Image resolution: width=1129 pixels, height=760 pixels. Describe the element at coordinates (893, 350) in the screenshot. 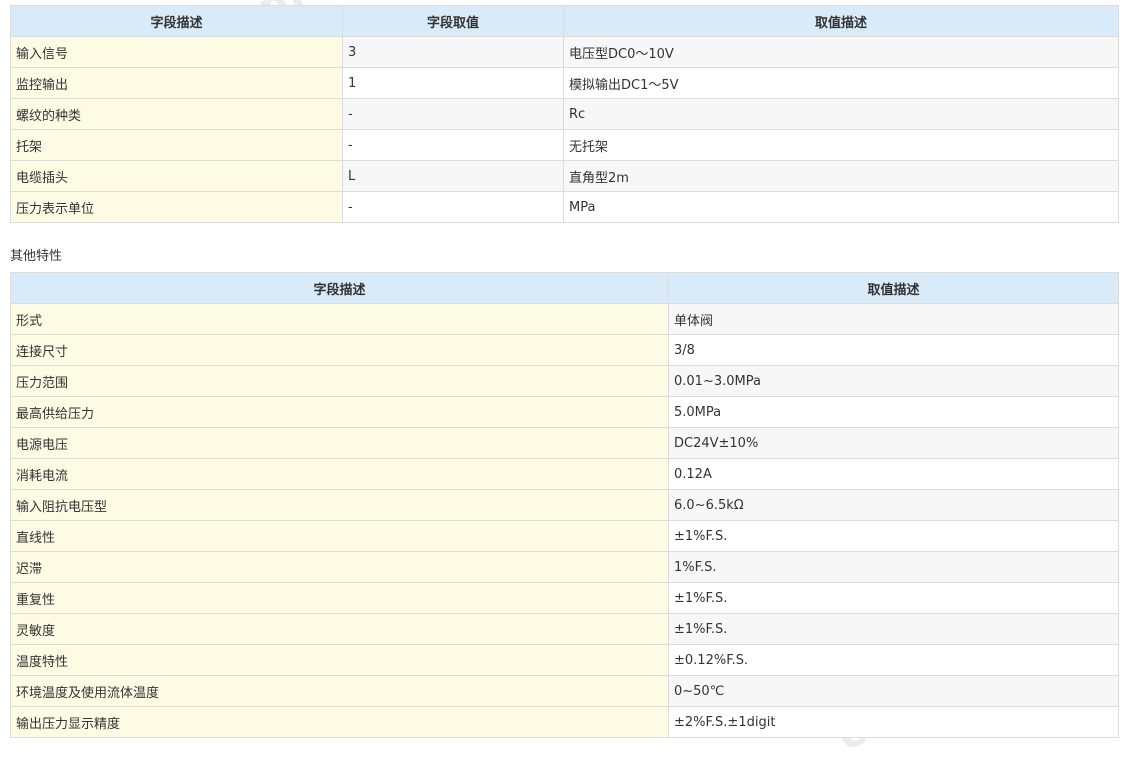

I see `value-description-cell: 3/8` at that location.